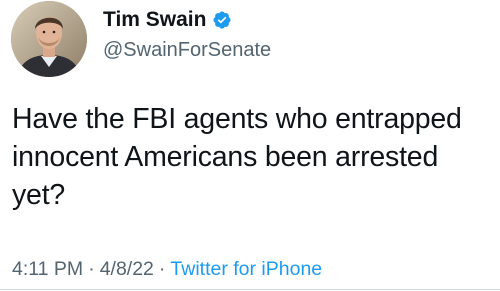 The width and height of the screenshot is (500, 291). I want to click on author-name-row: Tim Swain, so click(167, 20).